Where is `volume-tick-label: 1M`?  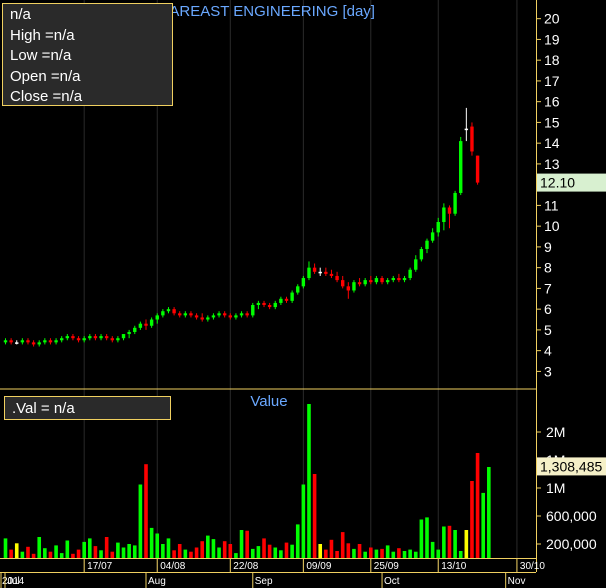 volume-tick-label: 1M is located at coordinates (555, 488).